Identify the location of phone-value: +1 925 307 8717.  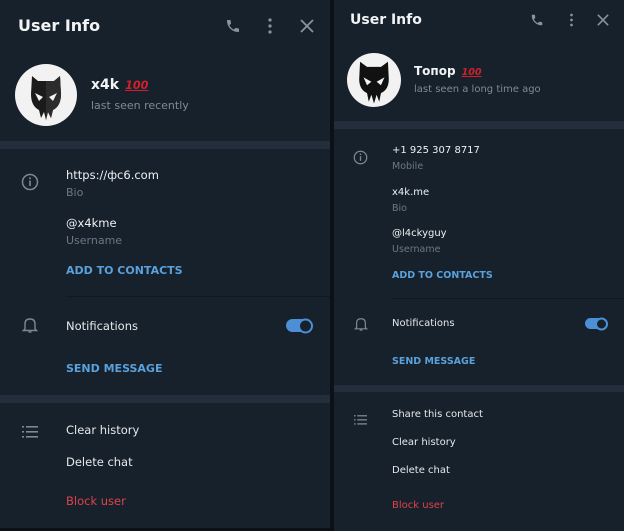
(436, 150).